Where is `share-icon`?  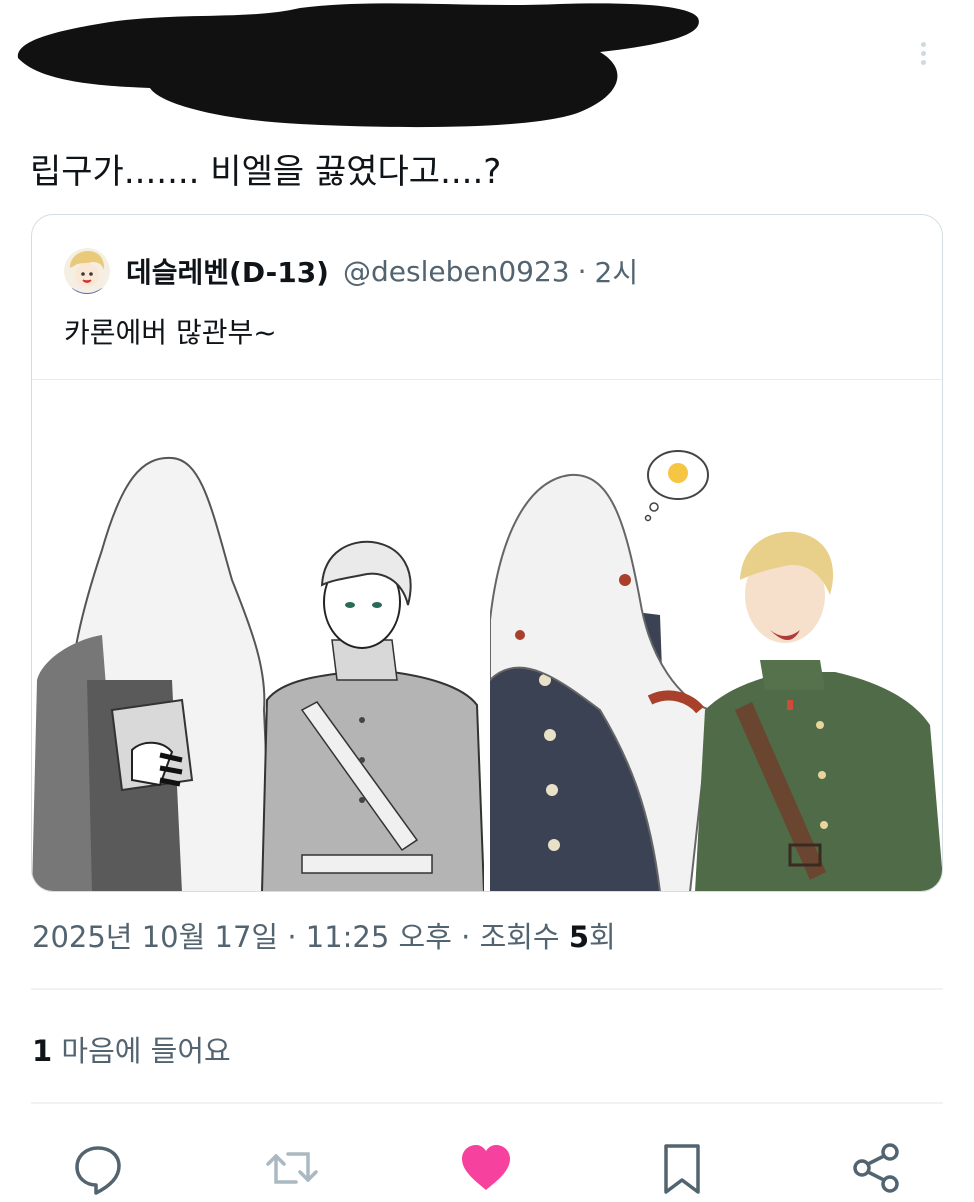 share-icon is located at coordinates (876, 1168).